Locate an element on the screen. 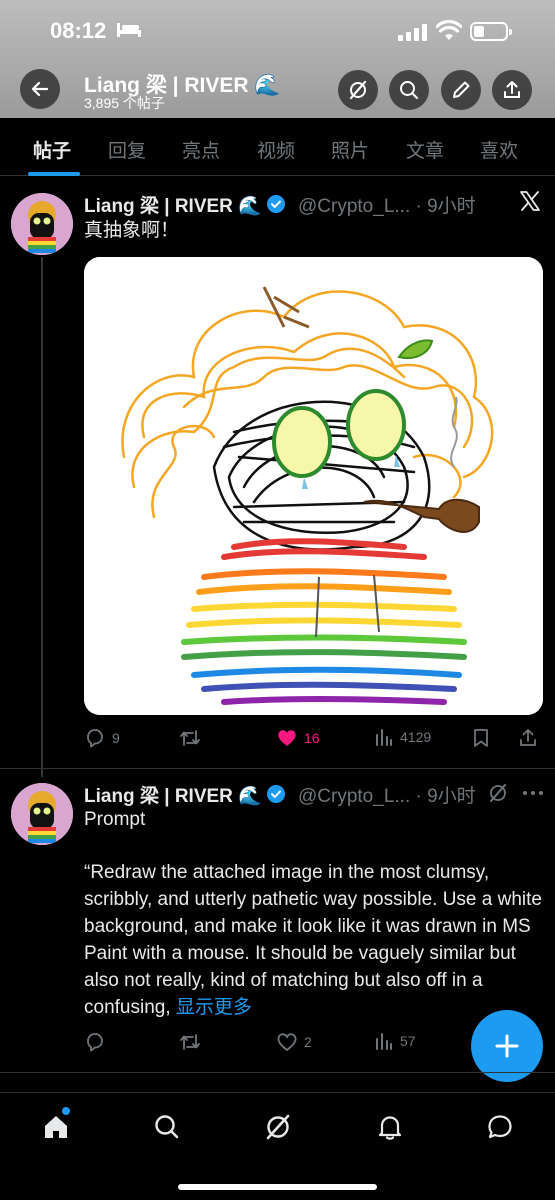 Image resolution: width=555 pixels, height=1200 pixels. heart-filled-icon is located at coordinates (287, 738).